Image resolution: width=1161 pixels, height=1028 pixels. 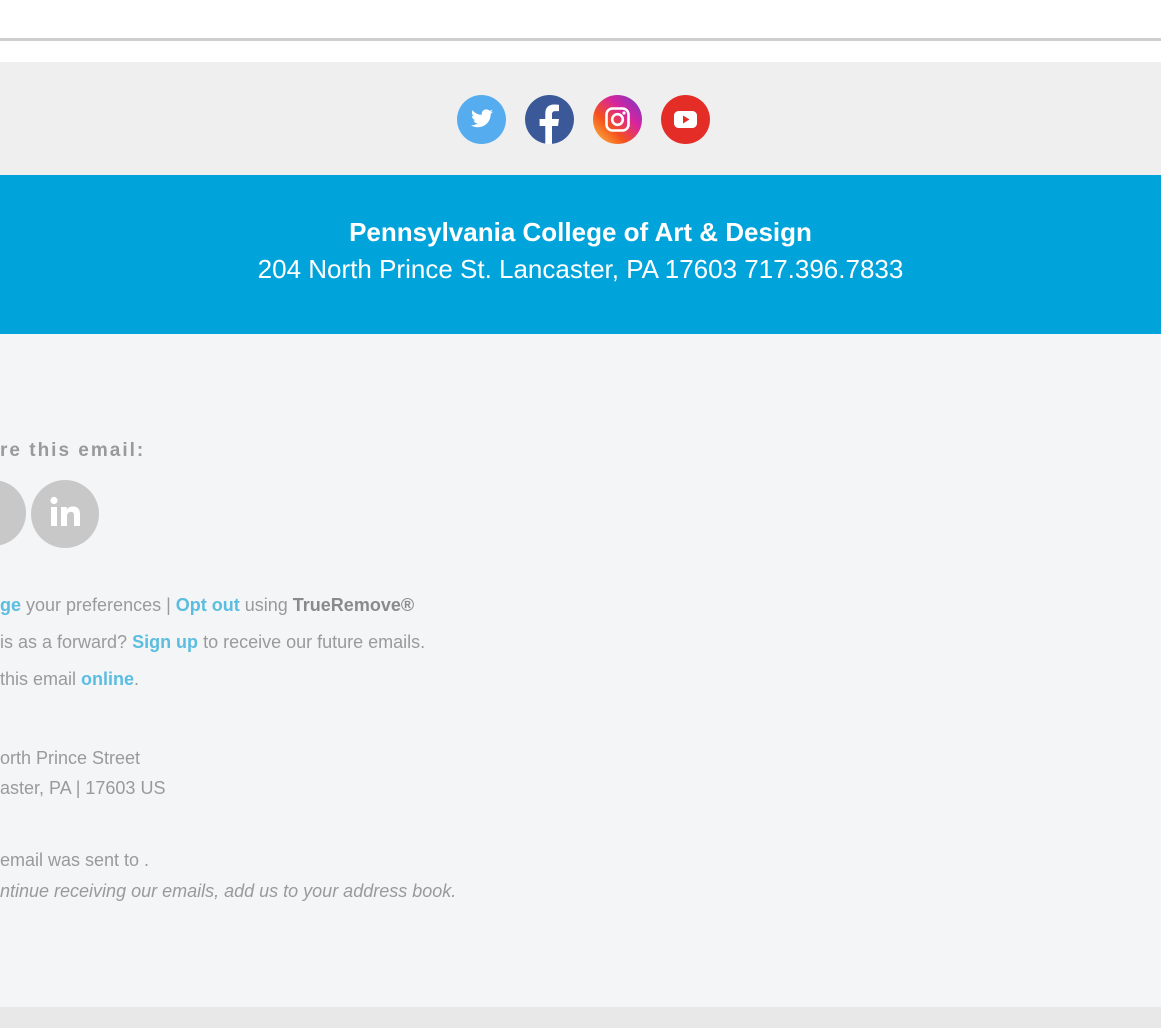 What do you see at coordinates (165, 642) in the screenshot?
I see `sign-up-link: Sign up` at bounding box center [165, 642].